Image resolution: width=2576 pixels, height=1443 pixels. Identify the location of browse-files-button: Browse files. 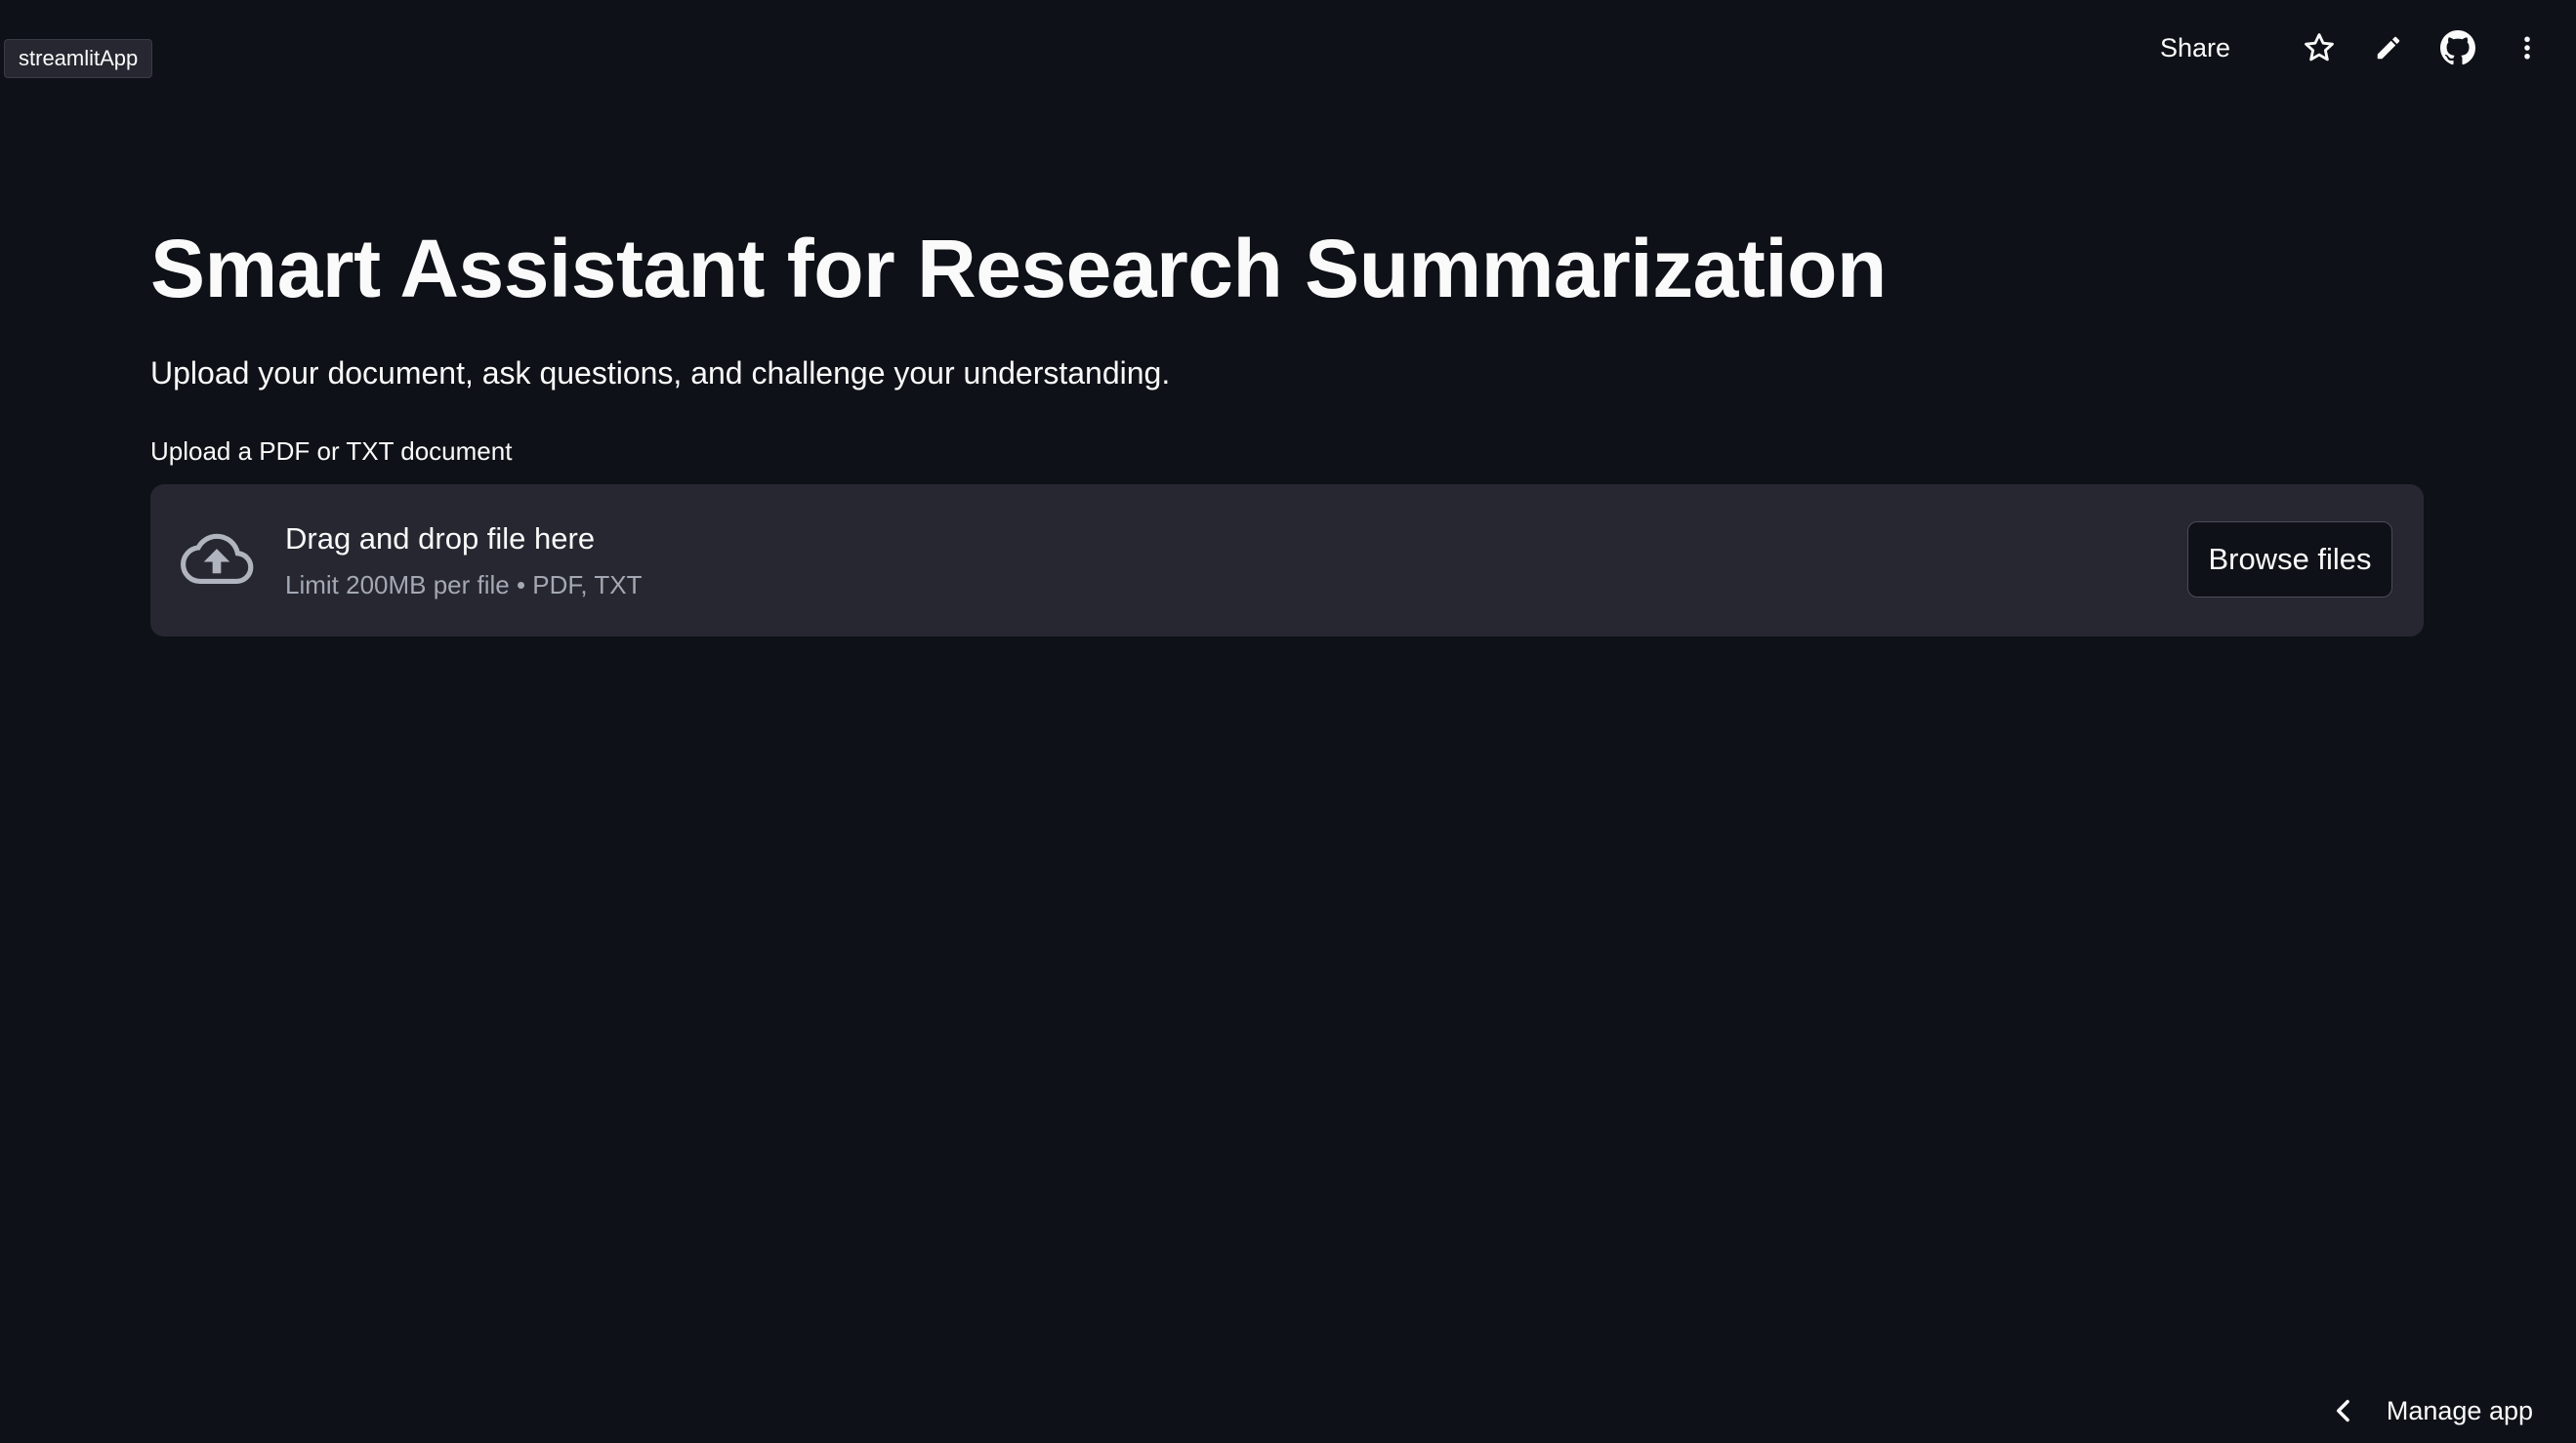
(2289, 560).